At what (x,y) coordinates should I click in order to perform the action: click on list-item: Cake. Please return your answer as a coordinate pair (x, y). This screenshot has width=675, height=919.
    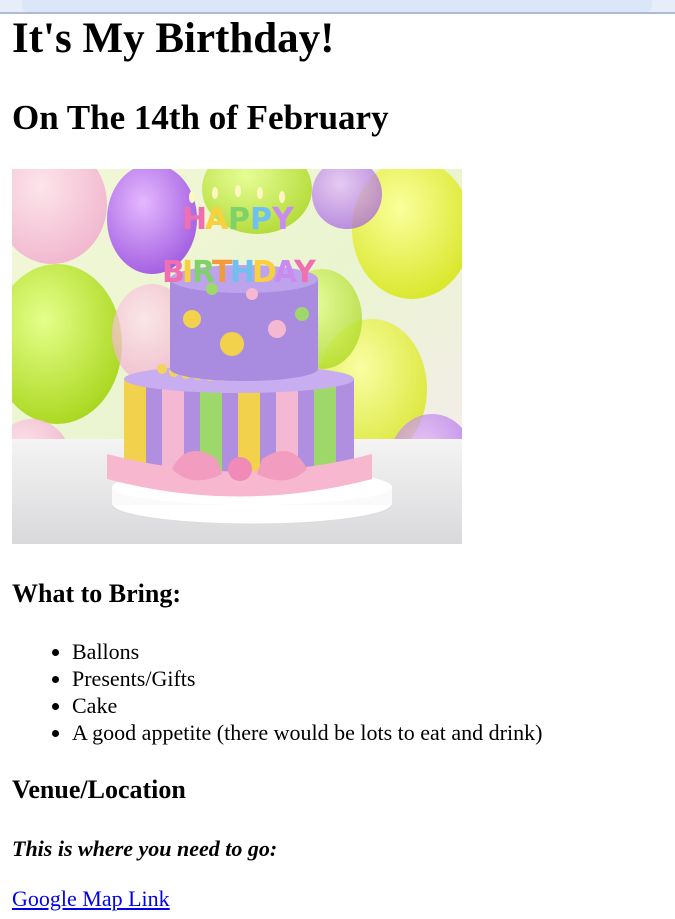
    Looking at the image, I should click on (307, 705).